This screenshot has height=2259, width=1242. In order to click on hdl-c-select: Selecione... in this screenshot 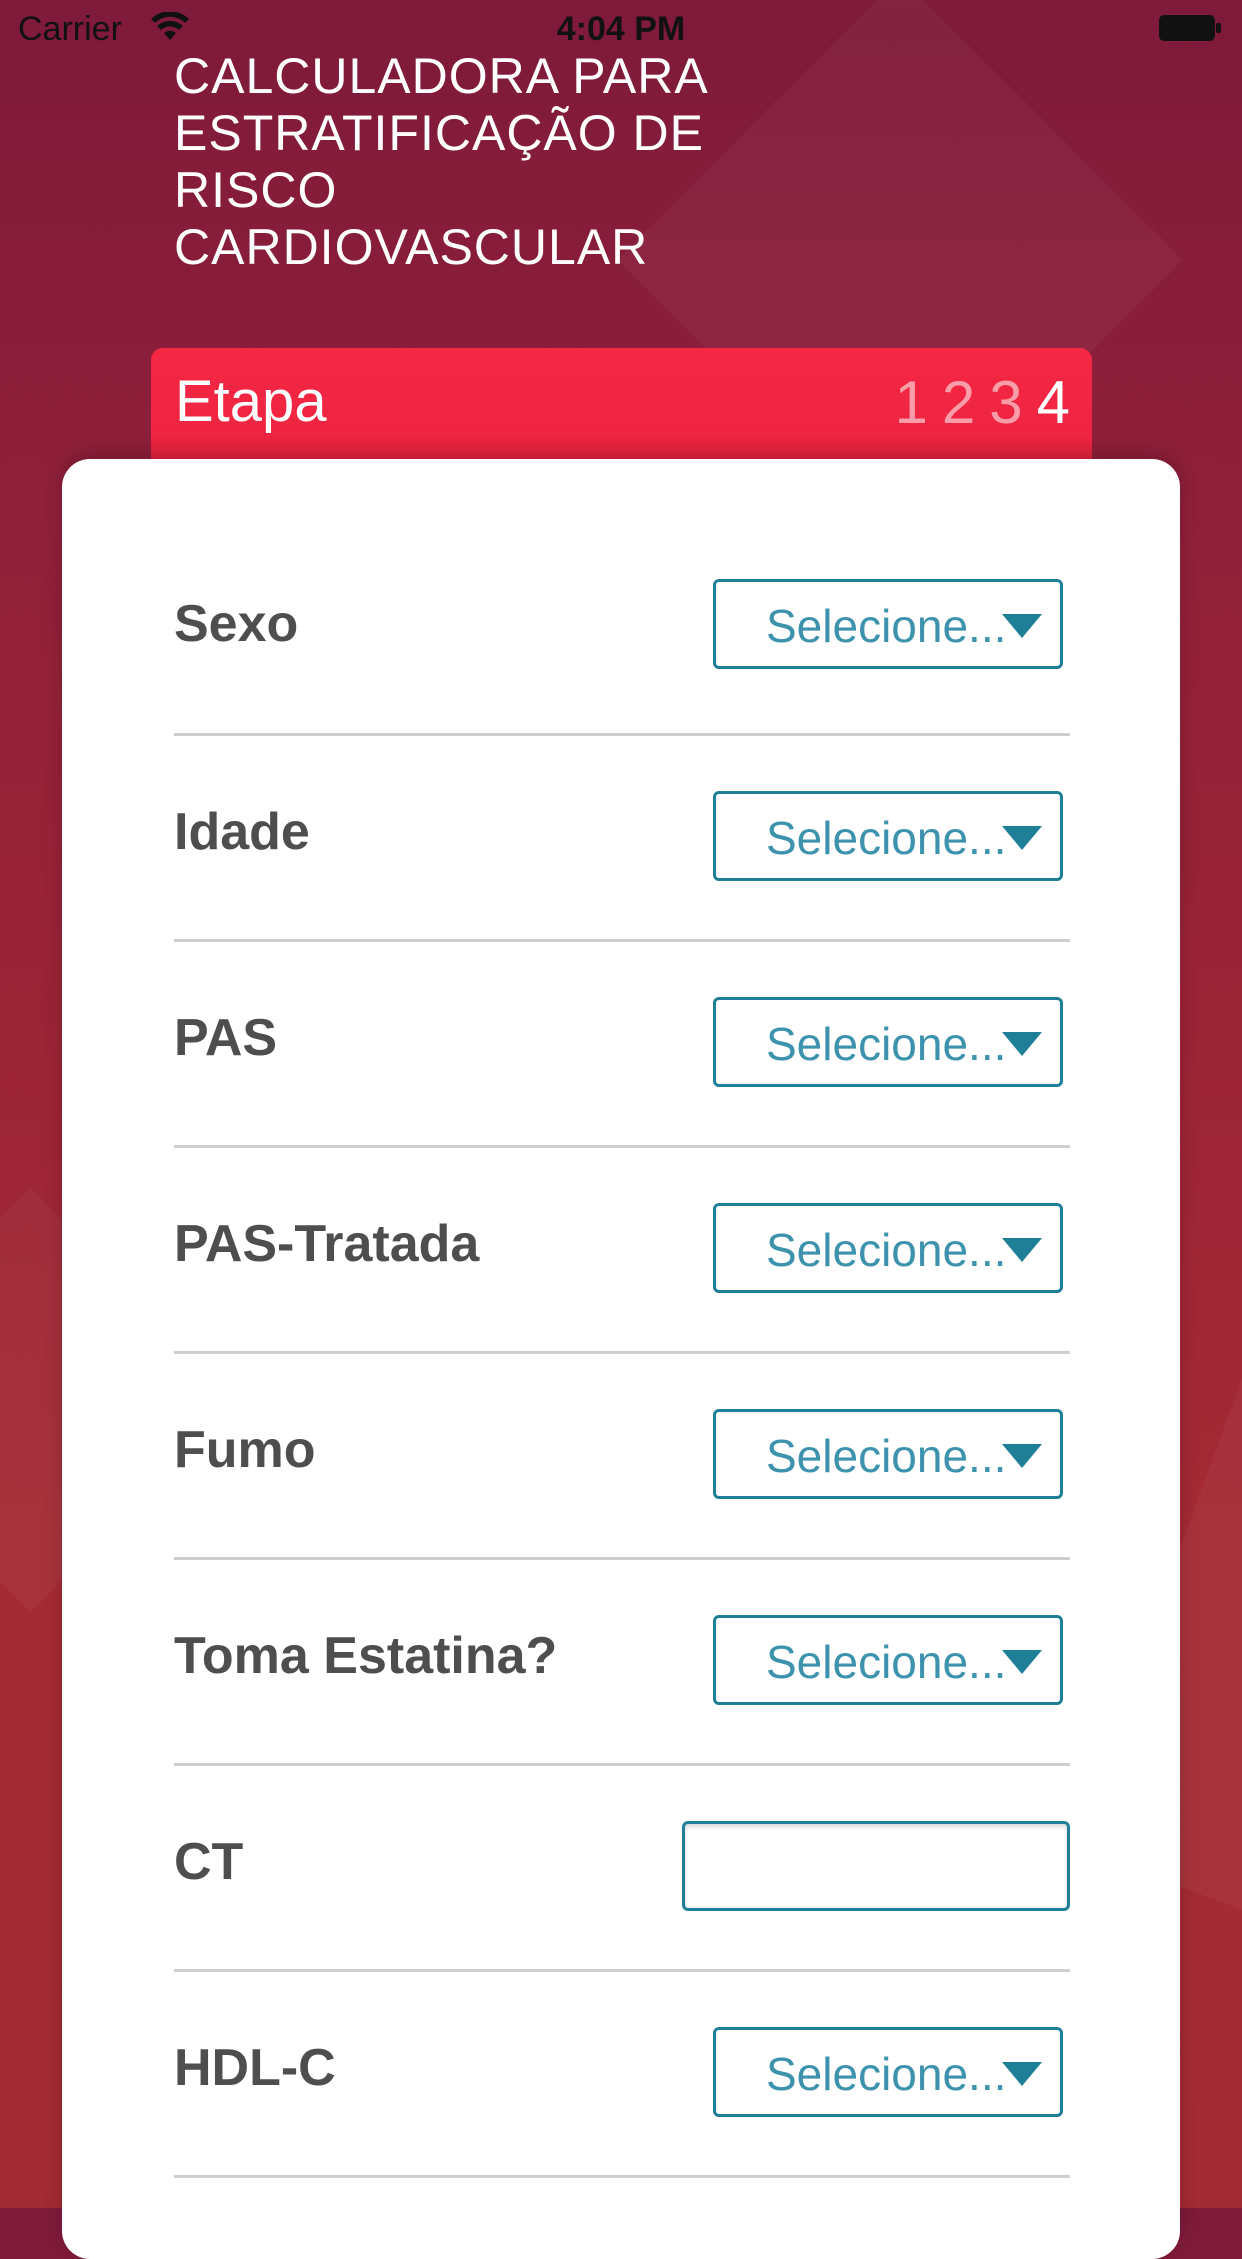, I will do `click(888, 2071)`.